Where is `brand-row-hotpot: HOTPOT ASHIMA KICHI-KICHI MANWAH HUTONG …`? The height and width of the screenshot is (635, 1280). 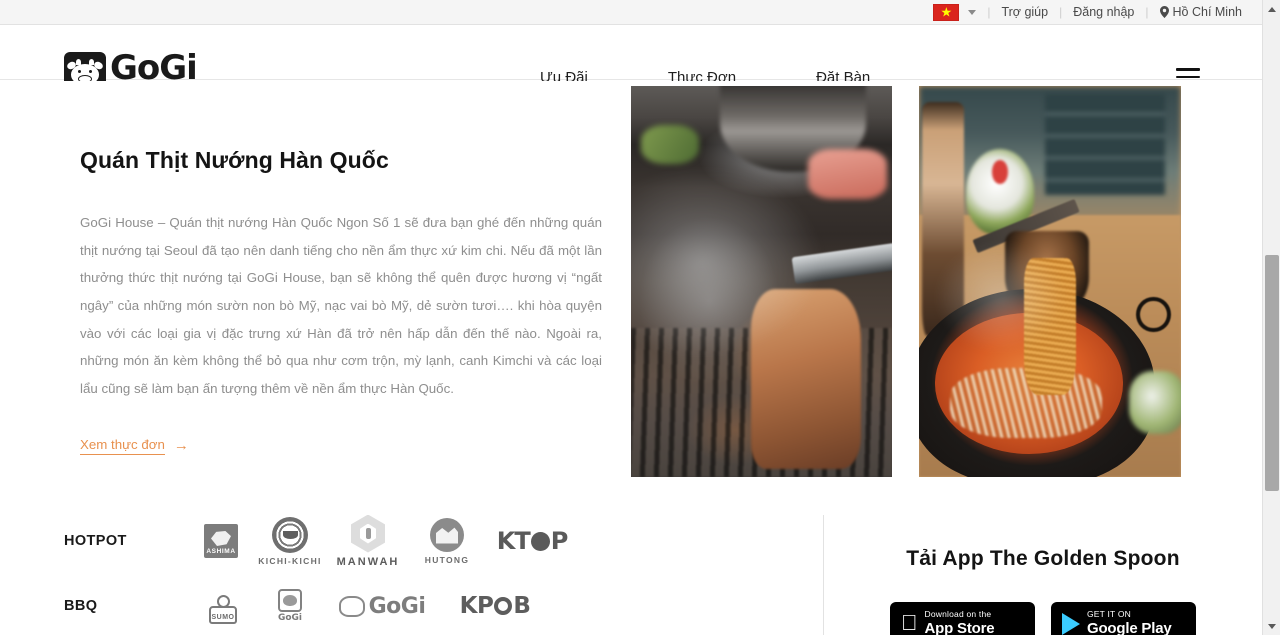
brand-row-hotpot: HOTPOT ASHIMA KICHI-KICHI MANWAH HUTONG … is located at coordinates (381, 541).